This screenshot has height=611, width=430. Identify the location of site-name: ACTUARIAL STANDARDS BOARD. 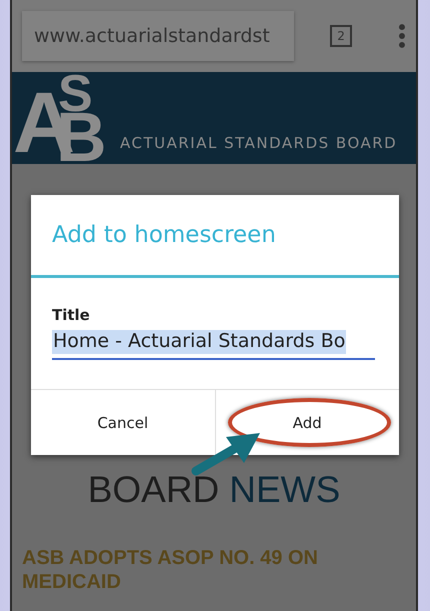
(259, 144).